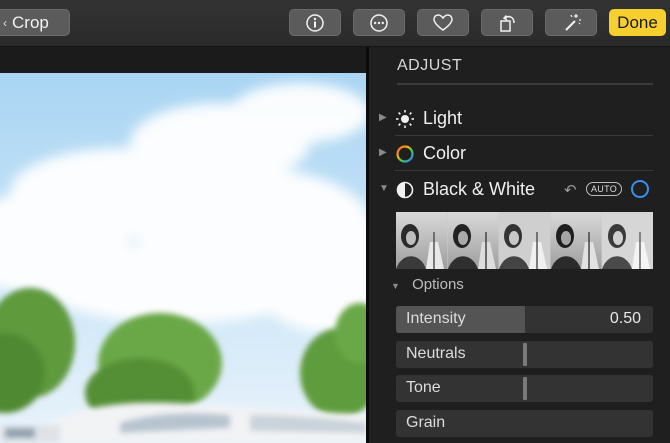 The height and width of the screenshot is (443, 670). I want to click on section-color: ▶ Color, so click(519, 153).